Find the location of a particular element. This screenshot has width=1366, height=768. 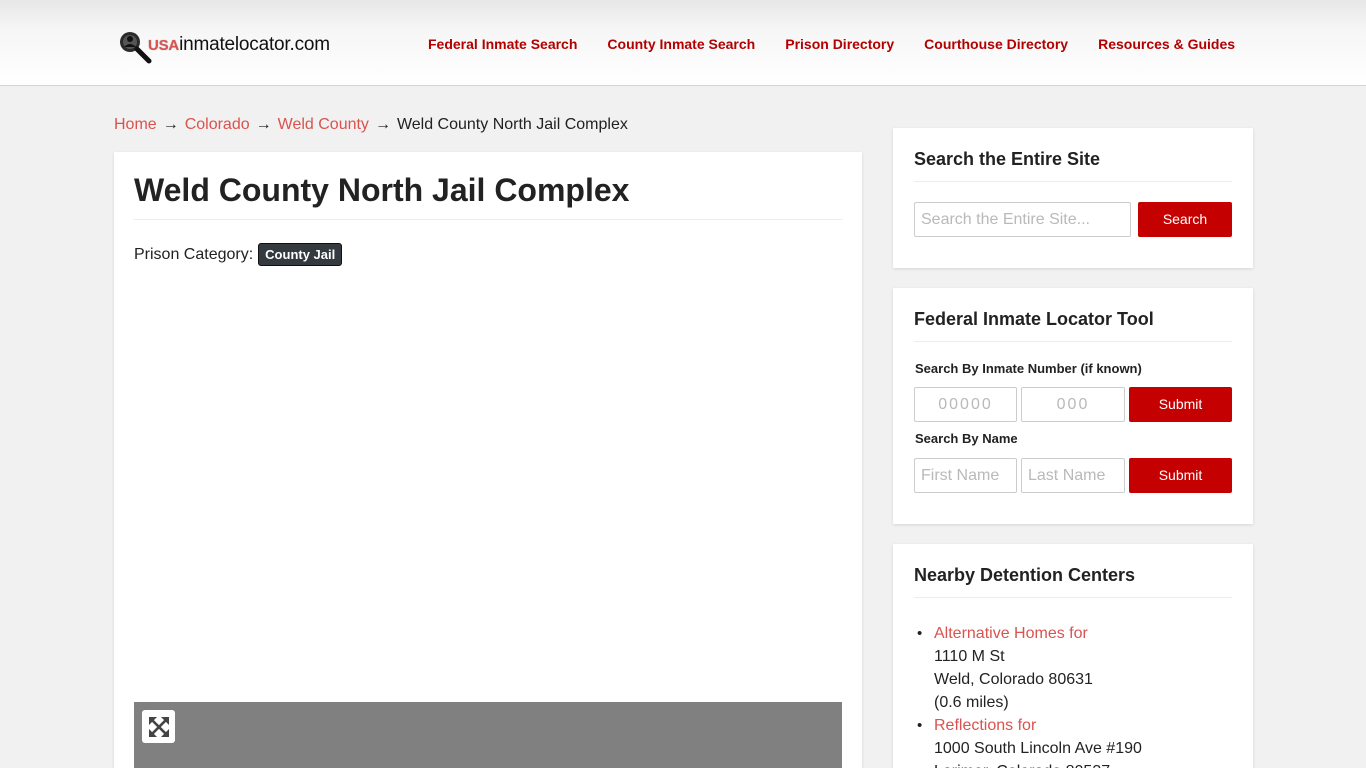

nearby-center-link: Alternative Homes for is located at coordinates (1038, 633).